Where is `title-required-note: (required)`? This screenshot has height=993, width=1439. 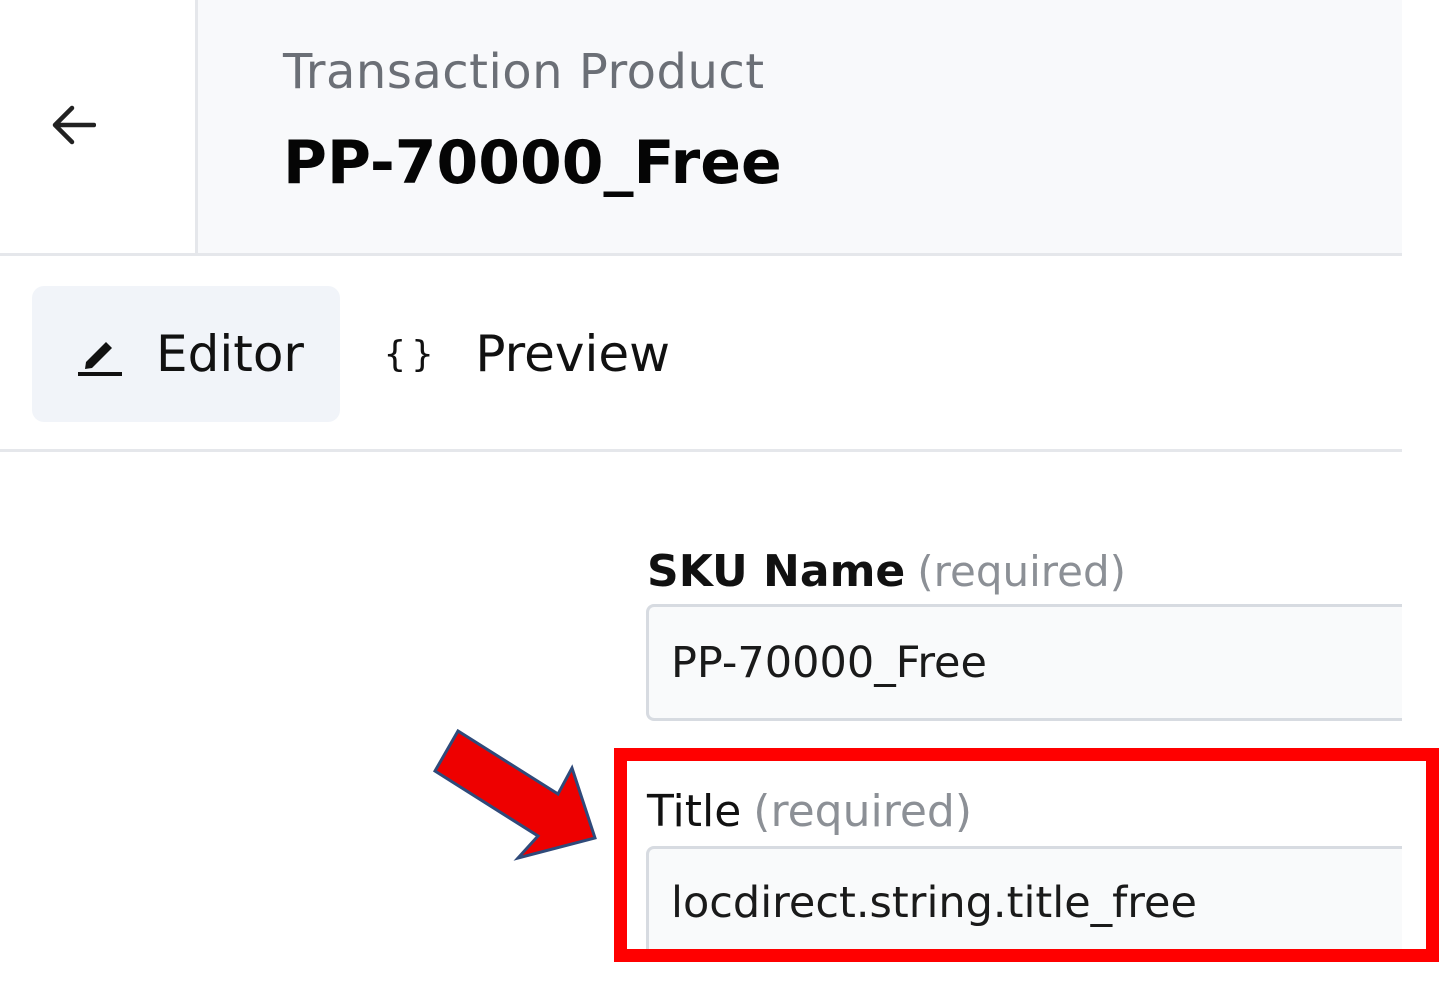 title-required-note: (required) is located at coordinates (862, 811).